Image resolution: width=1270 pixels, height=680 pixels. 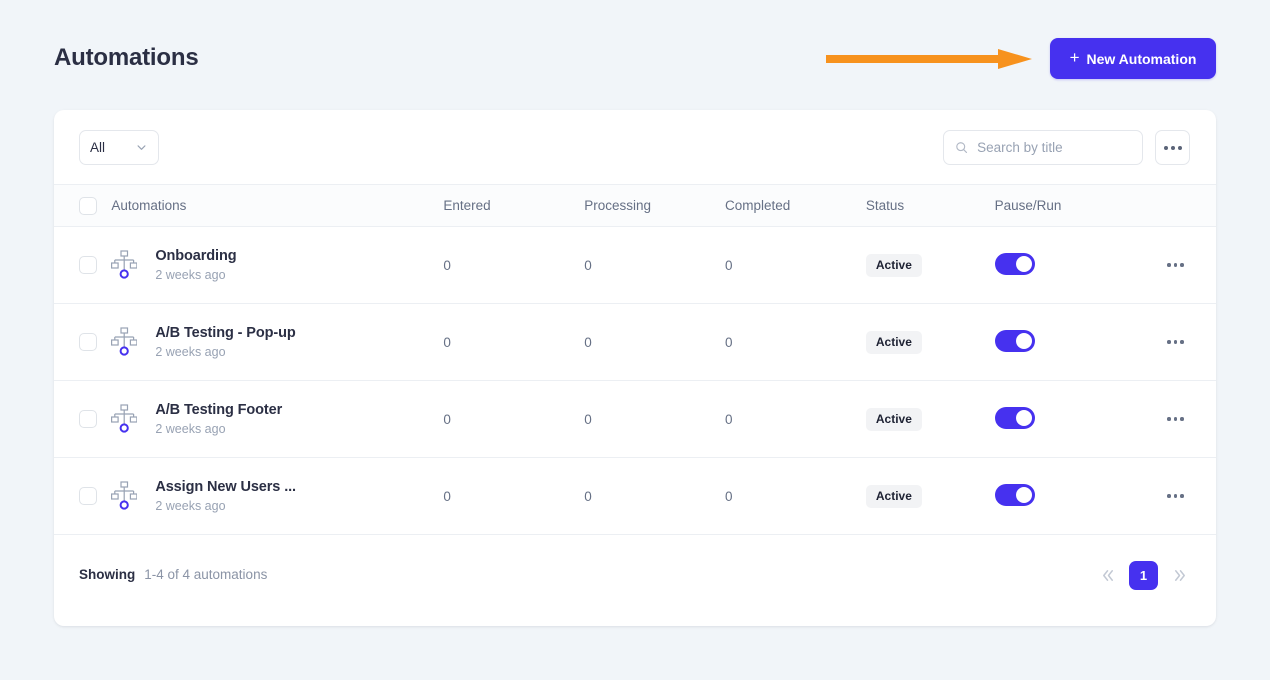 What do you see at coordinates (635, 576) in the screenshot?
I see `table-footer: Showing 1-4 of 4 automations 1` at bounding box center [635, 576].